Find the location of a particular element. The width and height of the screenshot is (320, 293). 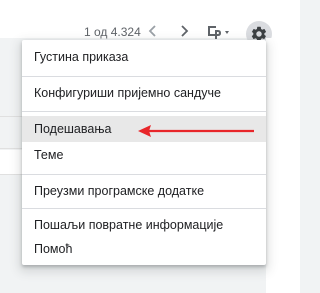

page-count: 1 од 4.324 is located at coordinates (112, 32).